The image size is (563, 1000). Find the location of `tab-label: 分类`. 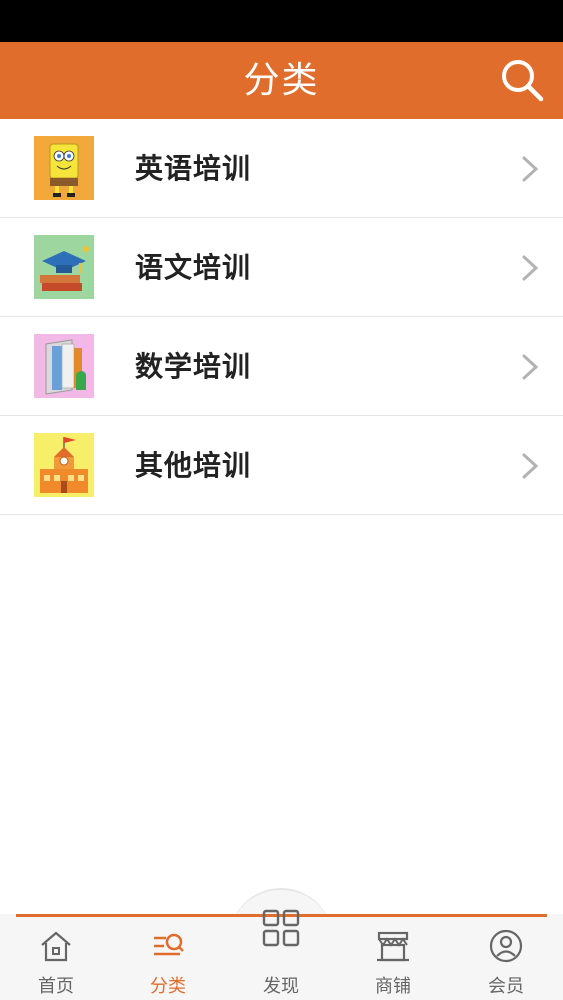

tab-label: 分类 is located at coordinates (168, 986).